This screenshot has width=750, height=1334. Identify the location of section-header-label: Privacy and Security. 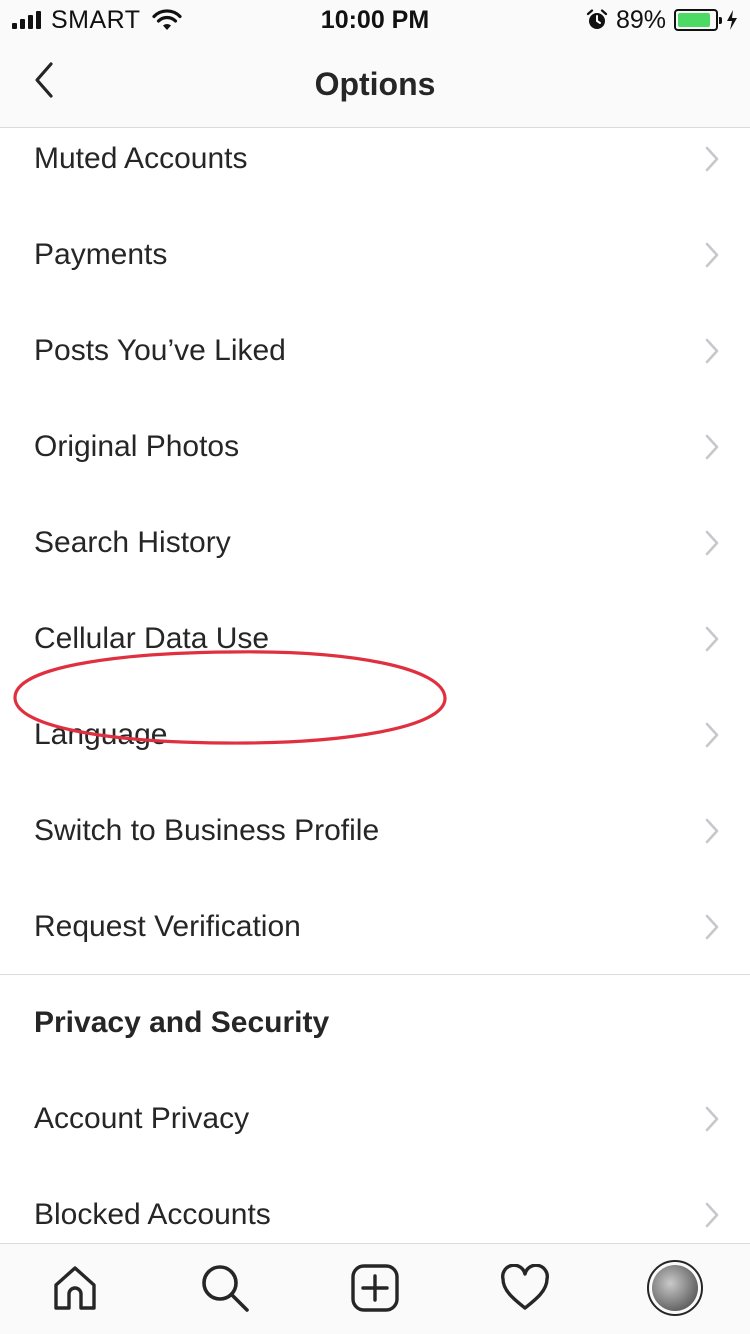
(182, 1022).